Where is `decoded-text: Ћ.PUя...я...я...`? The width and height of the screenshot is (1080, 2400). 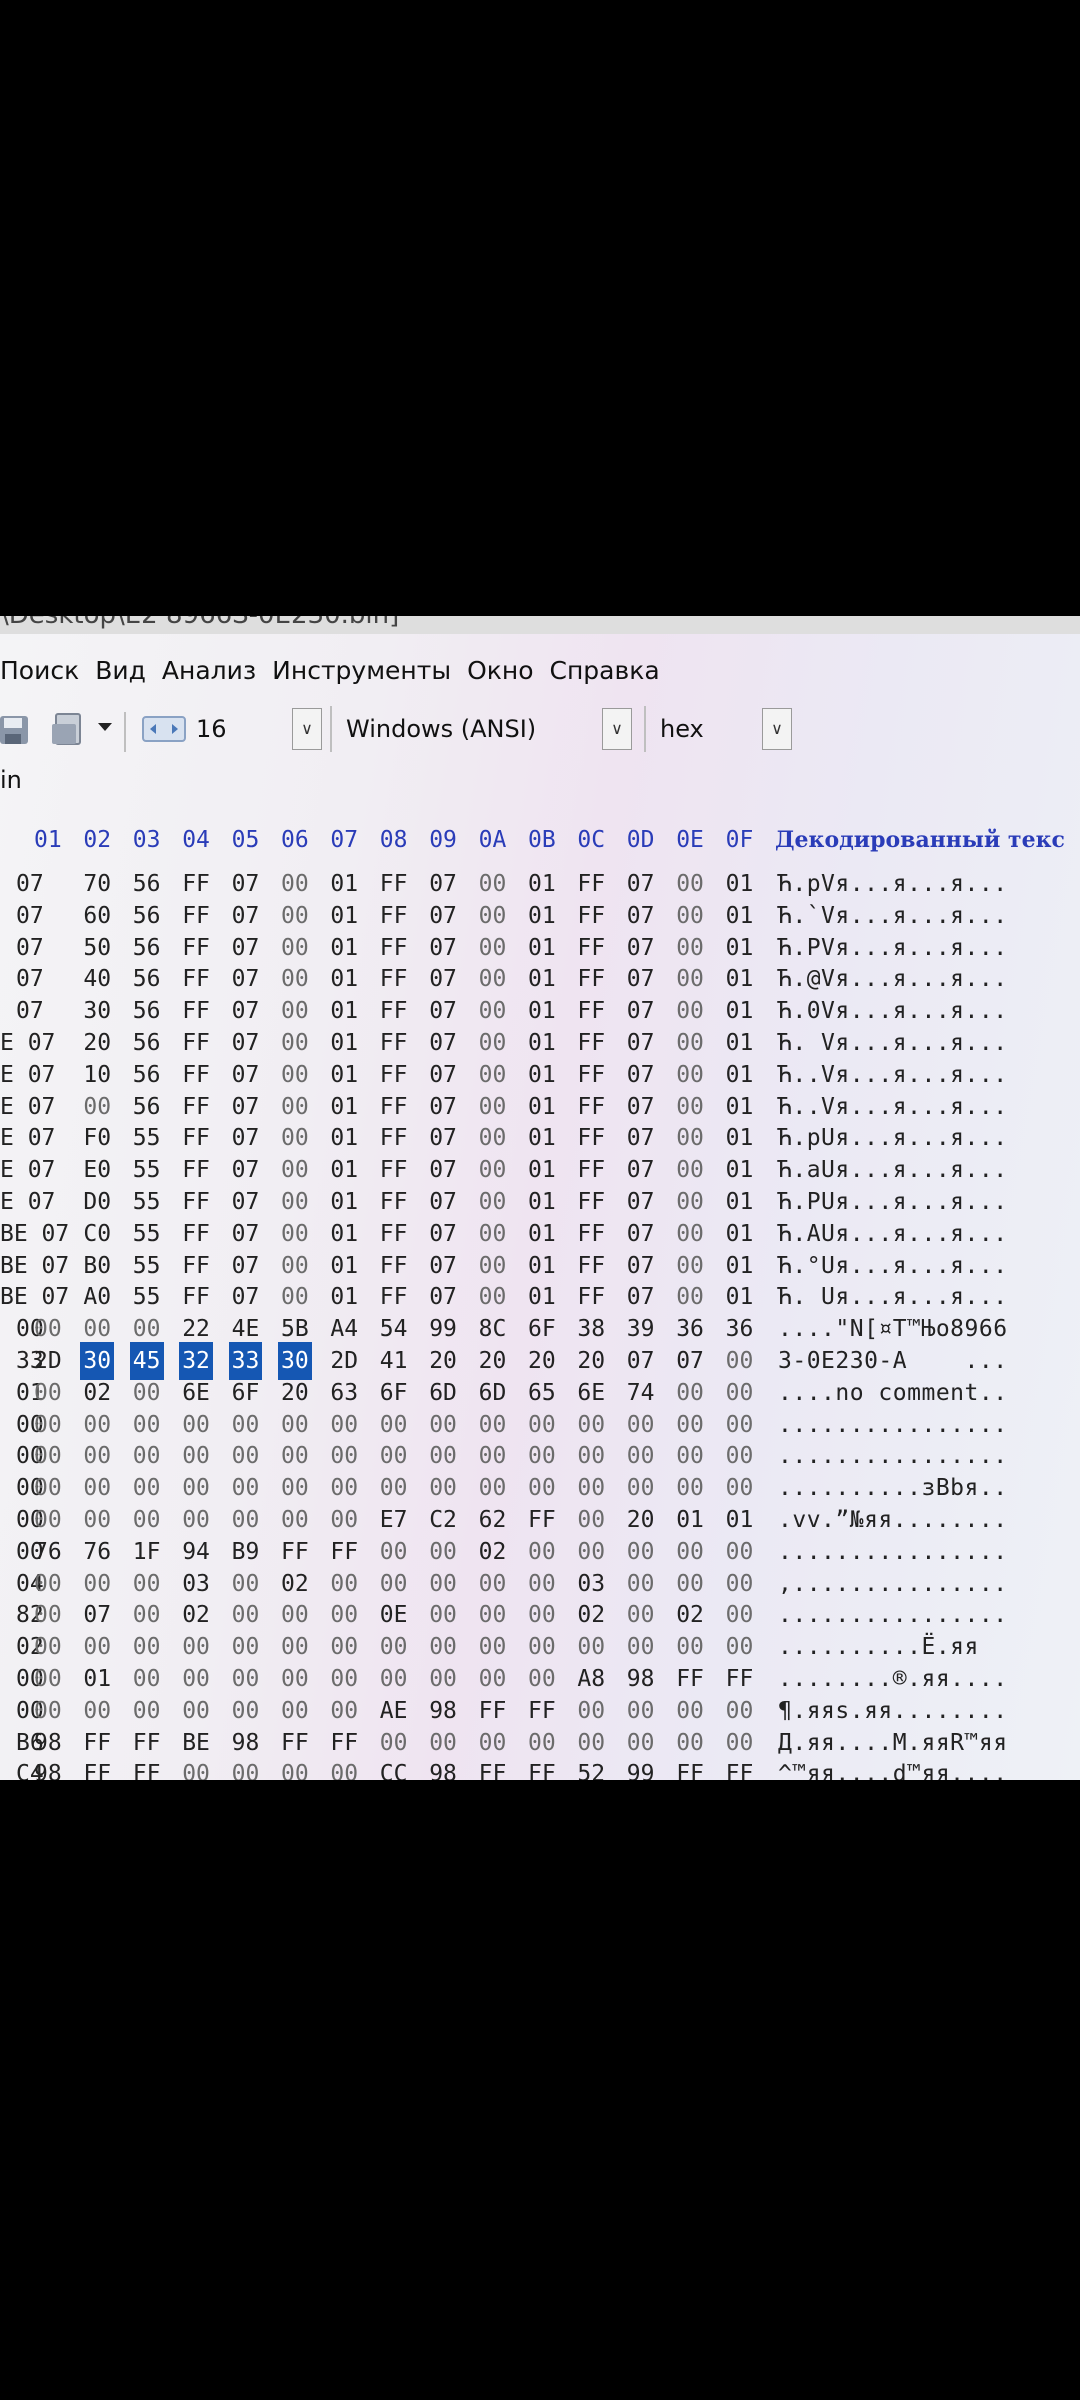 decoded-text: Ћ.PUя...я...я... is located at coordinates (893, 1202).